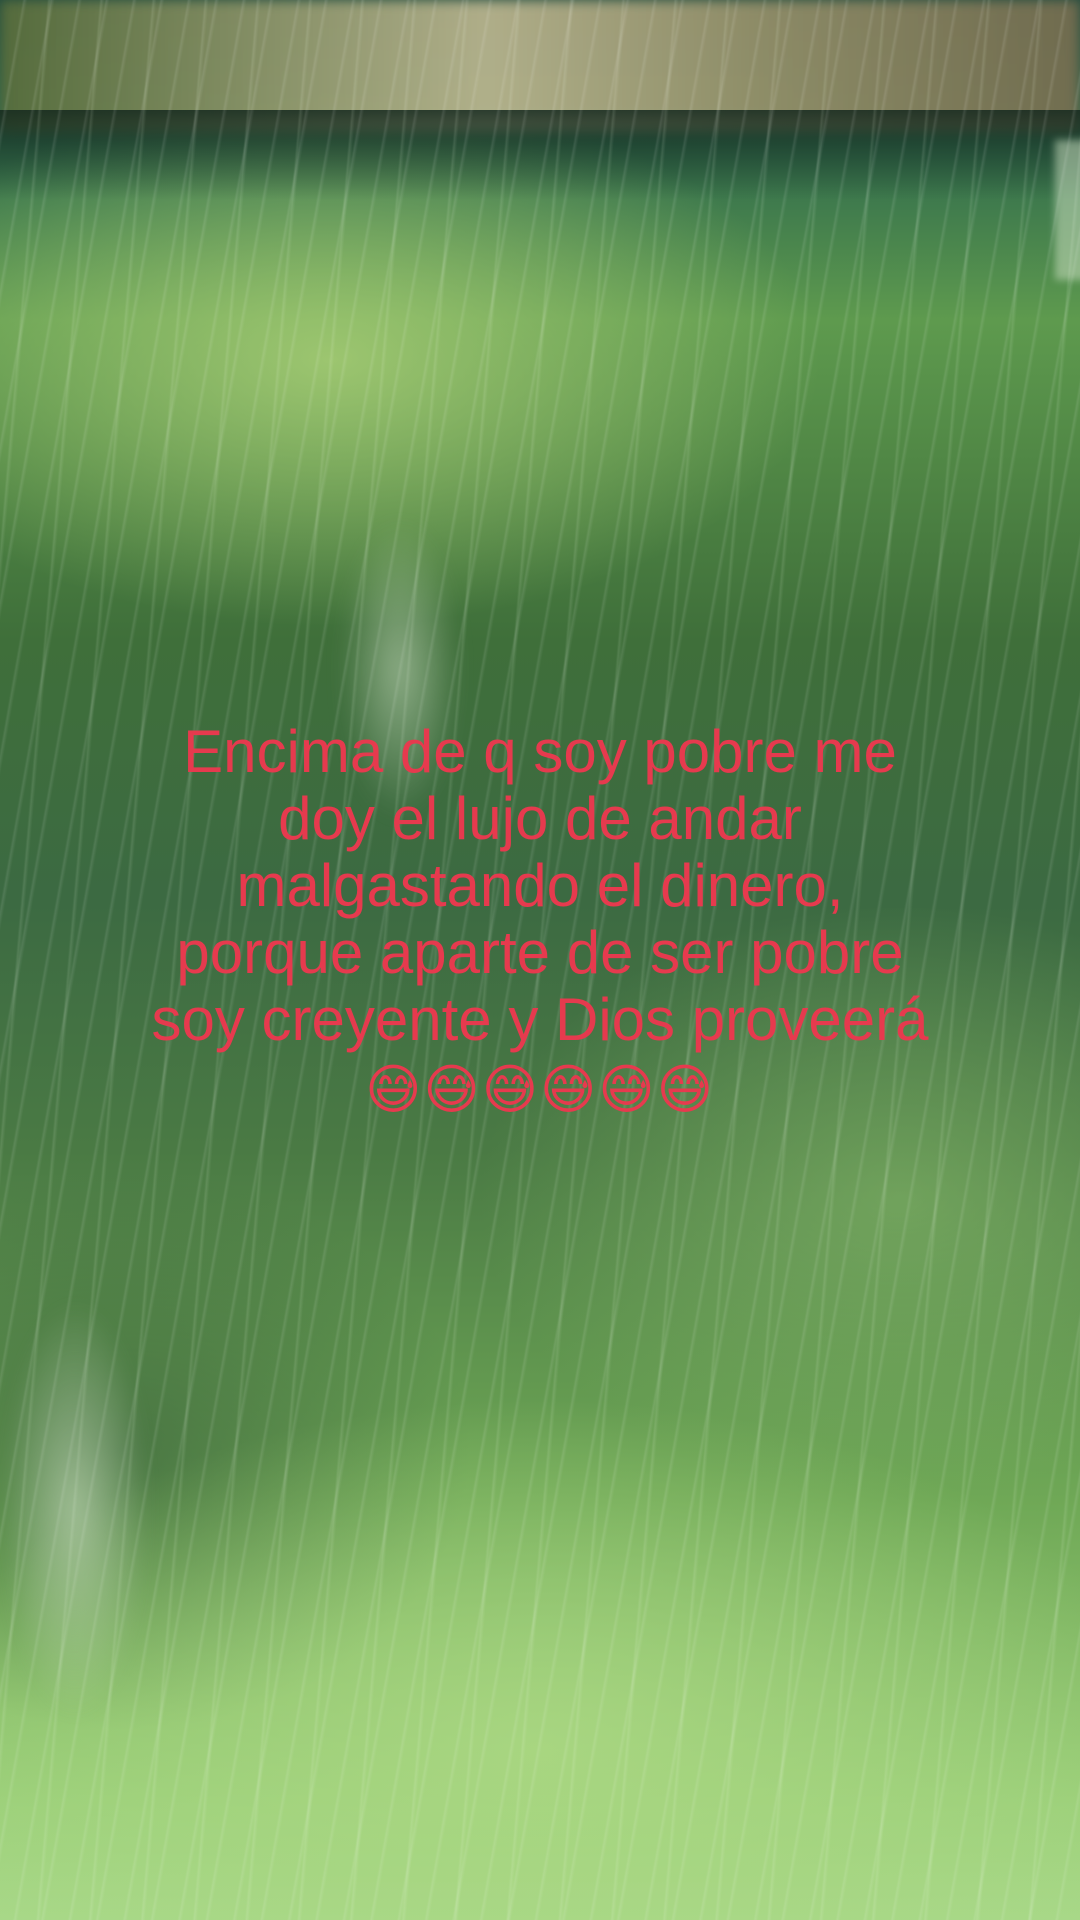  Describe the element at coordinates (540, 751) in the screenshot. I see `caption-line: Encima de q soy pobre me` at that location.